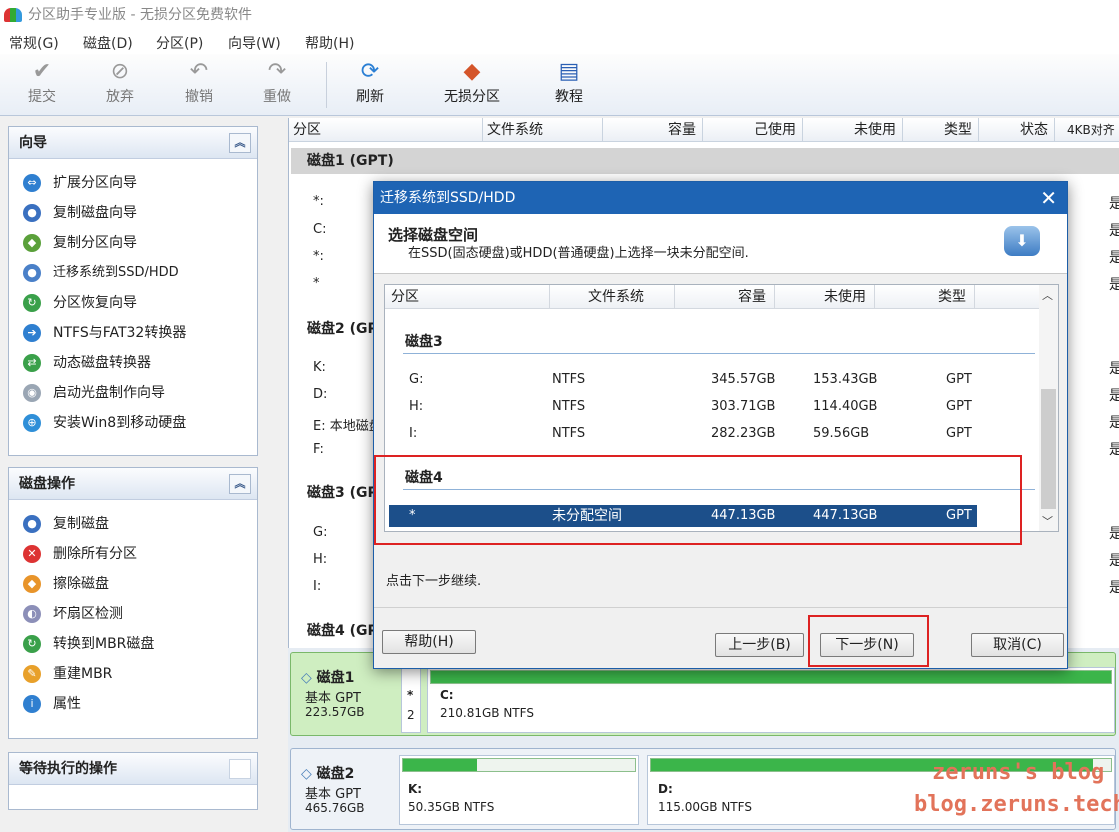 The image size is (1119, 832). I want to click on col-used: 己使用, so click(753, 130).